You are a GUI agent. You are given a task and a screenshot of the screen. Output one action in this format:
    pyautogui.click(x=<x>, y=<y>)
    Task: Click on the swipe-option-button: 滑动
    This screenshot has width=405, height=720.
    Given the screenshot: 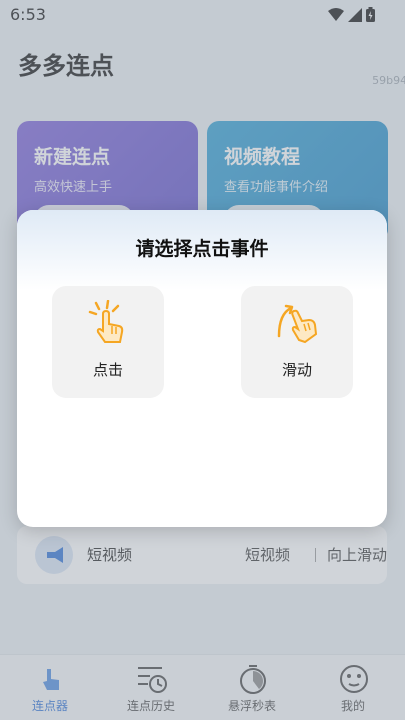 What is the action you would take?
    pyautogui.click(x=297, y=342)
    